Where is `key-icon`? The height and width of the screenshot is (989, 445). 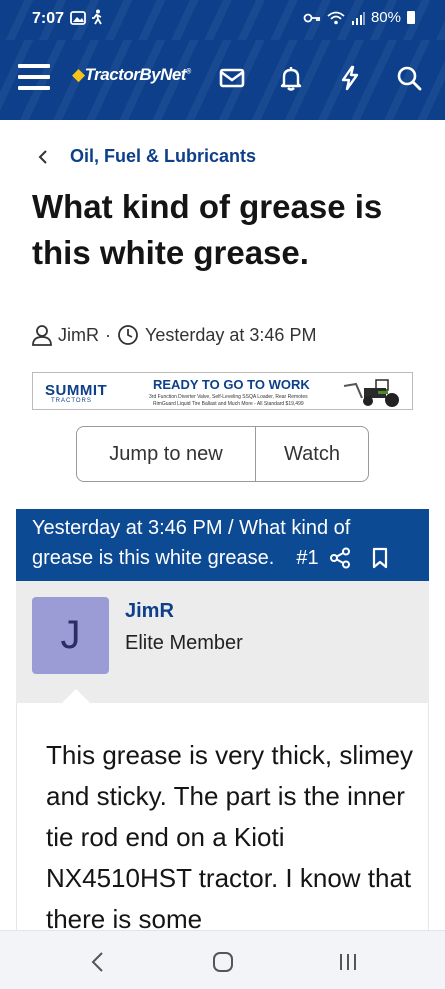
key-icon is located at coordinates (311, 17).